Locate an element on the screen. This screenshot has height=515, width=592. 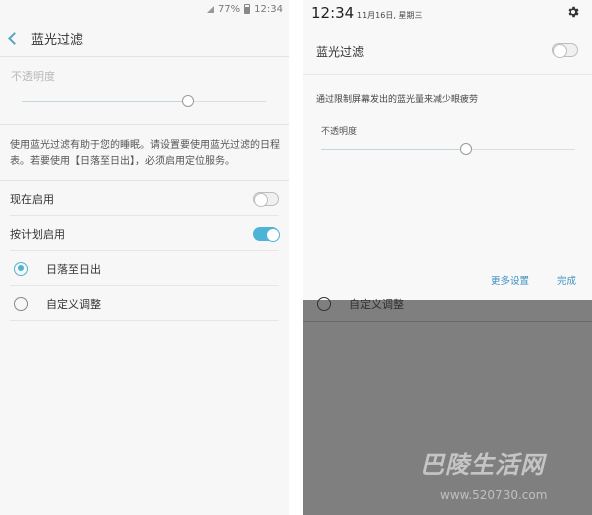
signal-icon is located at coordinates (210, 9).